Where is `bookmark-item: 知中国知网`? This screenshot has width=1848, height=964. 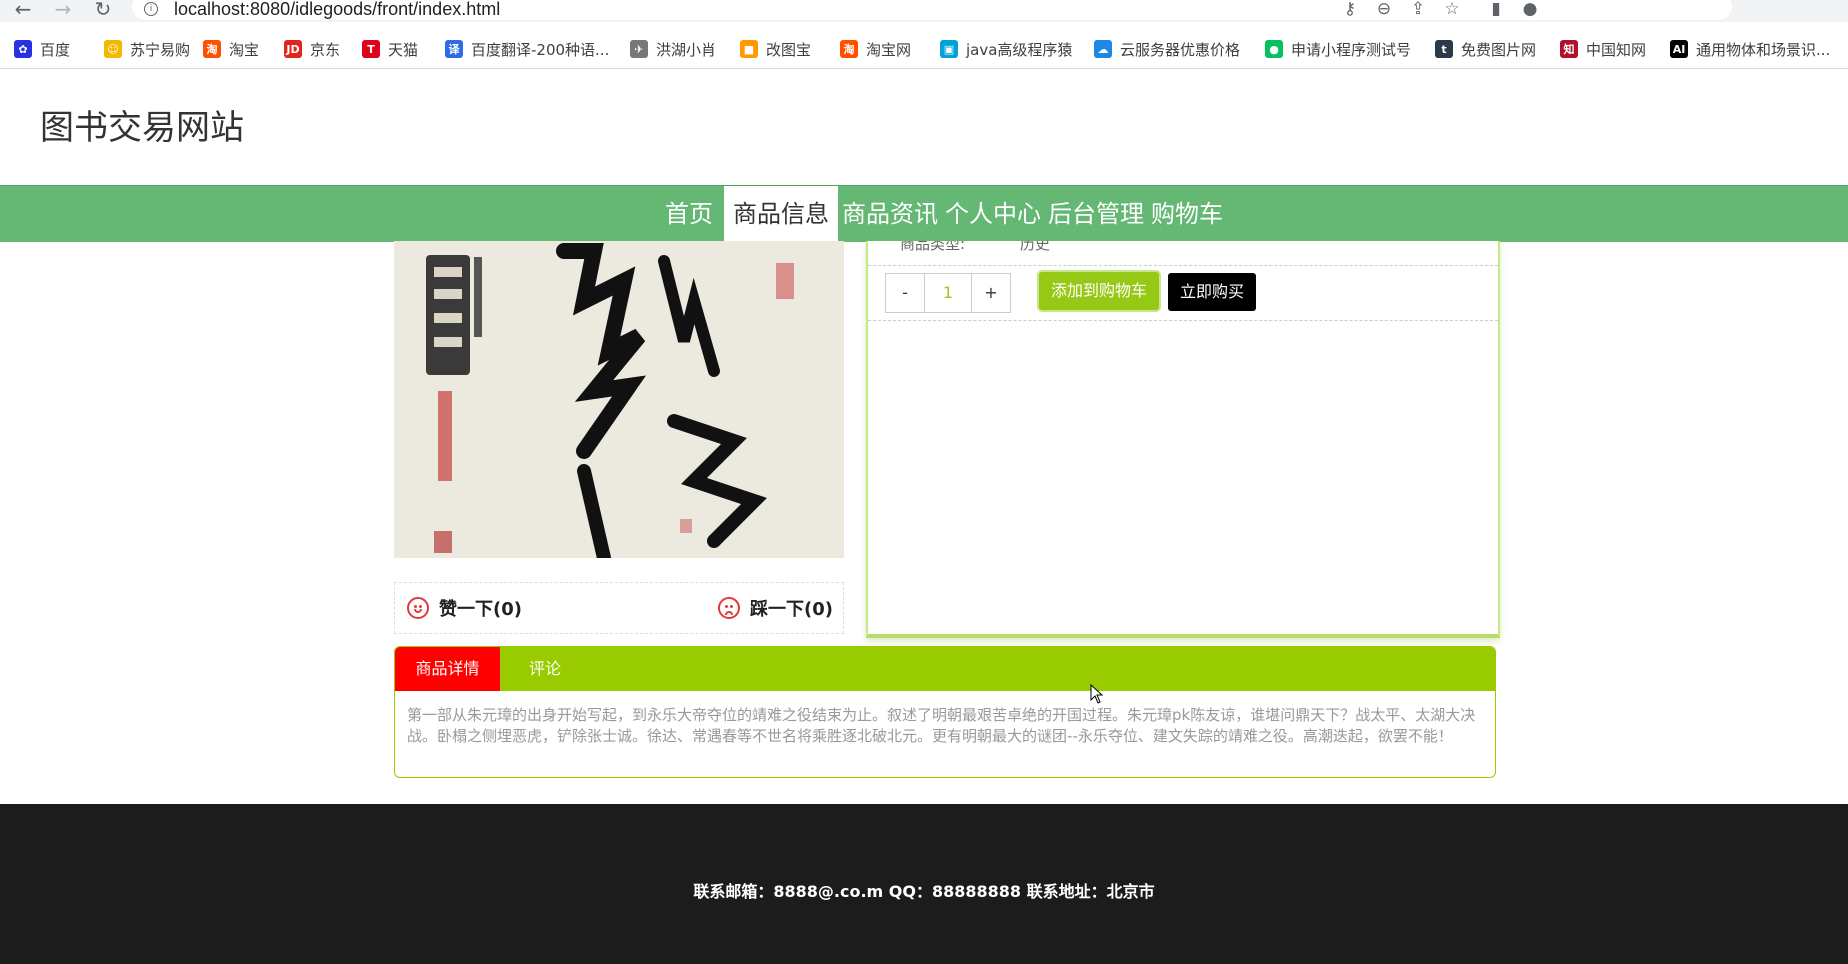 bookmark-item: 知中国知网 is located at coordinates (1603, 49).